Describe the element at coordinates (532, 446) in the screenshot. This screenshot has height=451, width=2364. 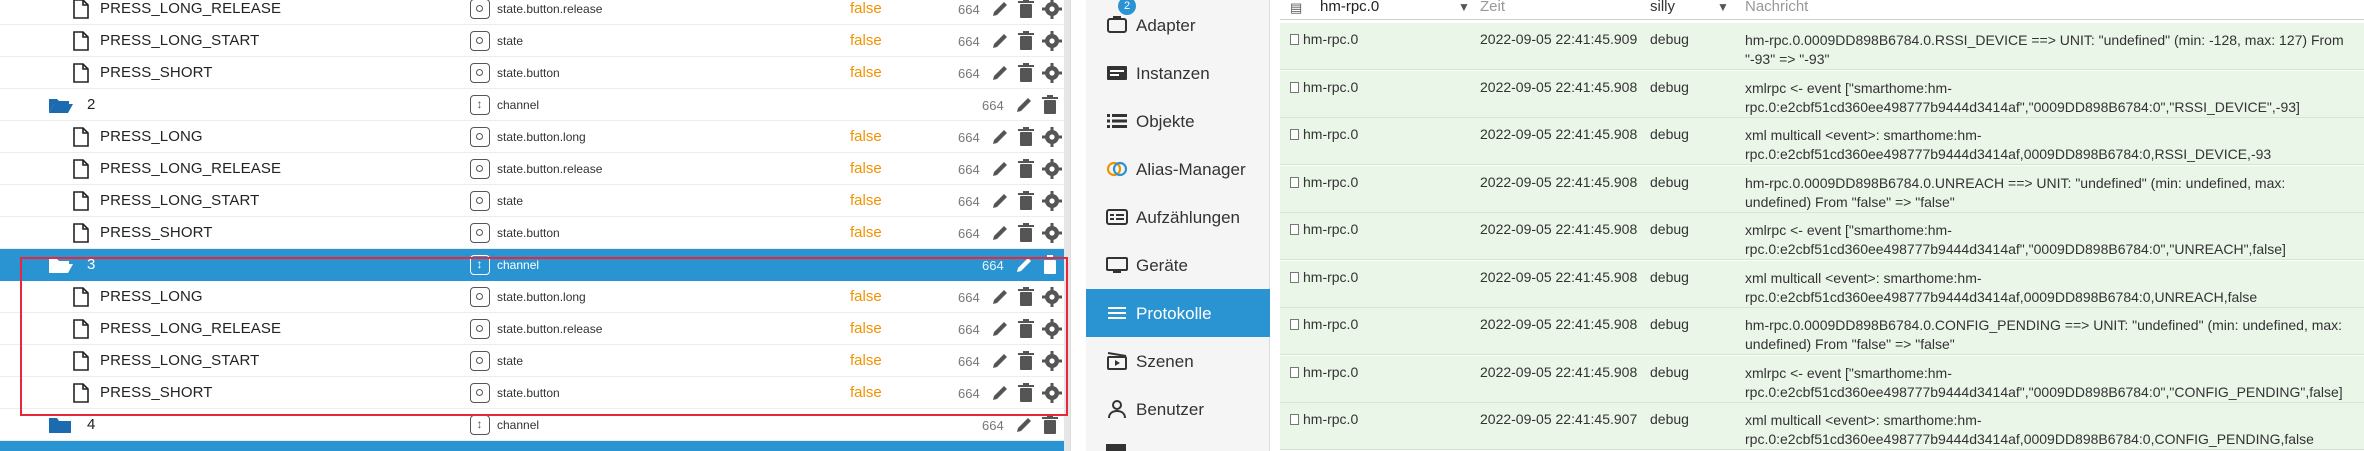
I see `tree-next-row-selected` at that location.